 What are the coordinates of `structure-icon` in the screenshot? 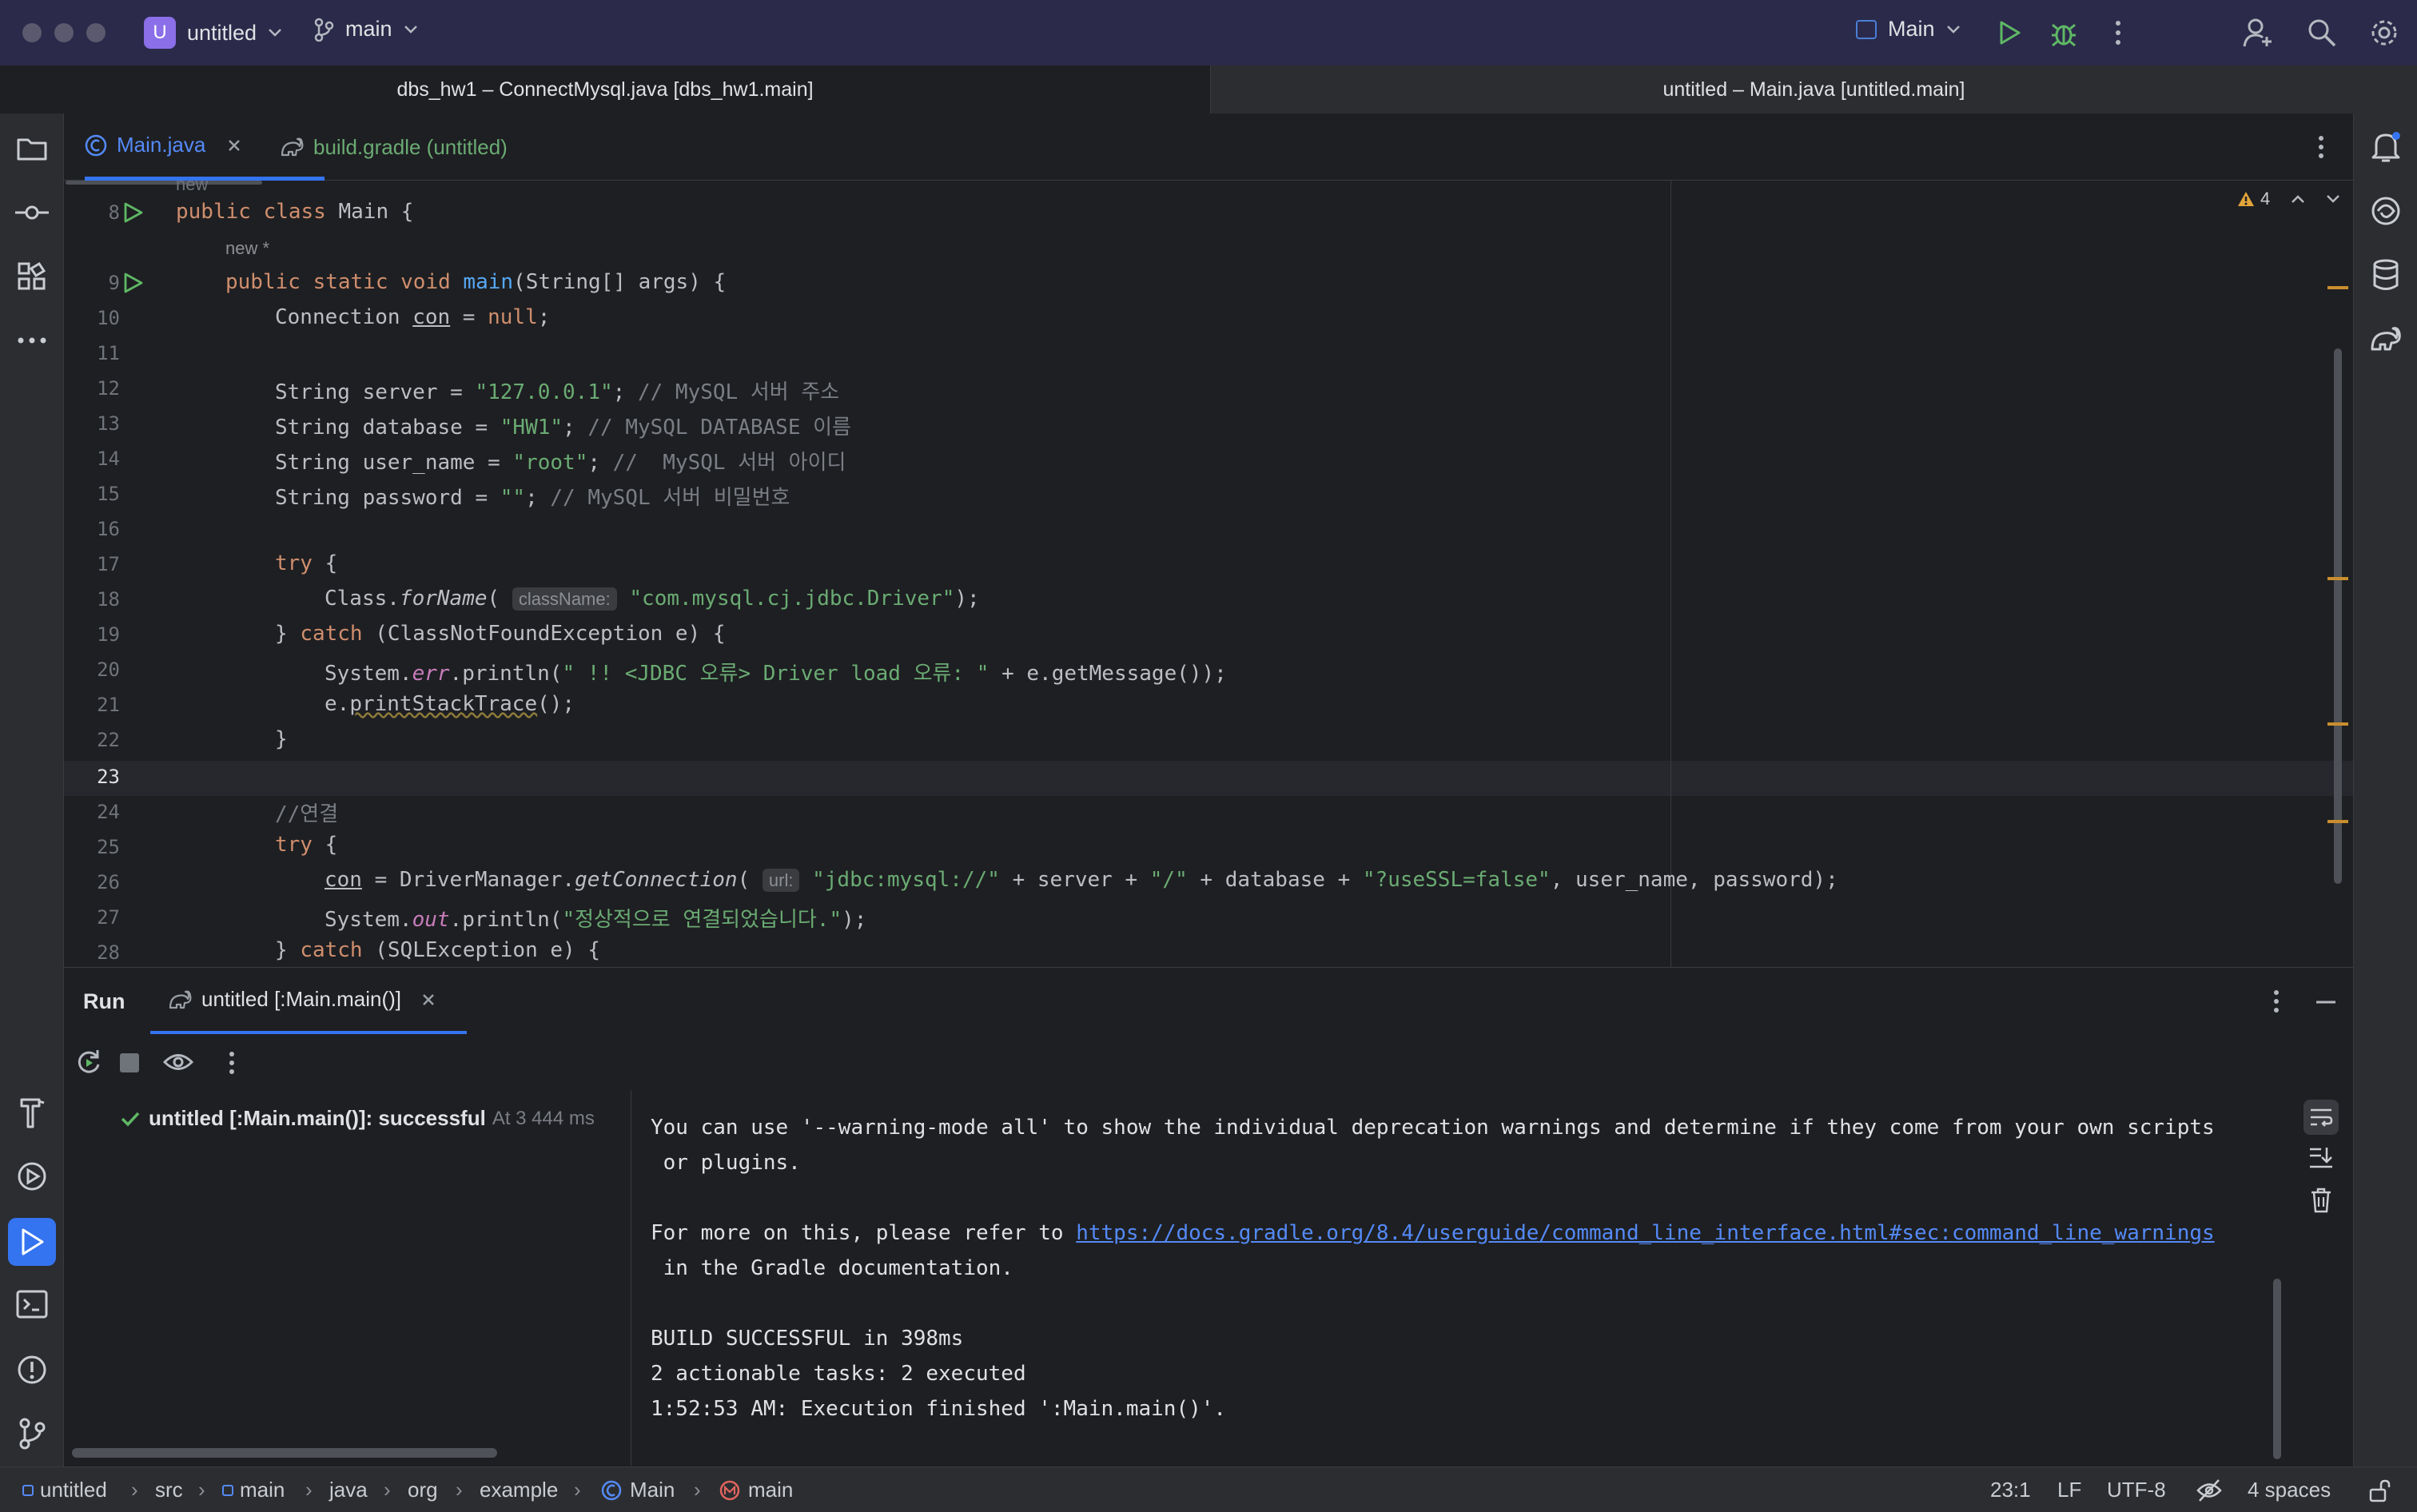 It's located at (32, 276).